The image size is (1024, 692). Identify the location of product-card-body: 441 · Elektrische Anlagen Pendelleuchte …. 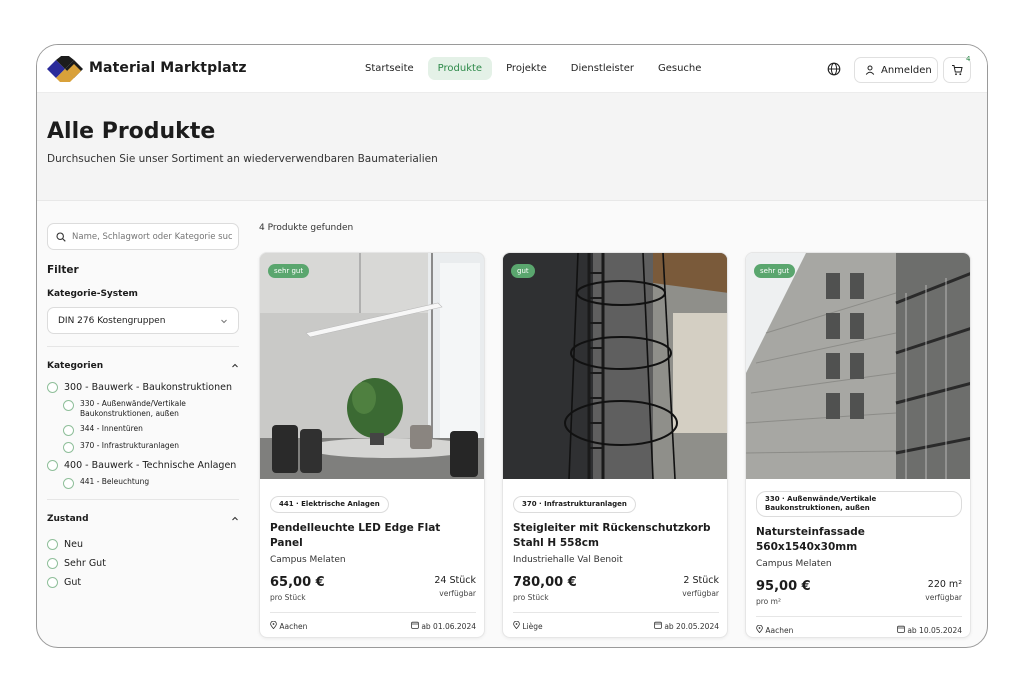
(373, 561).